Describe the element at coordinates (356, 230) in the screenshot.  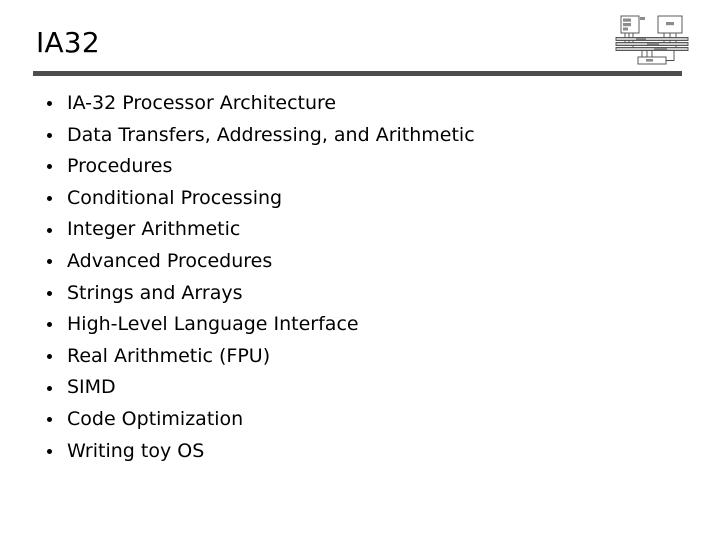
I see `list-item: Integer Arithmetic` at that location.